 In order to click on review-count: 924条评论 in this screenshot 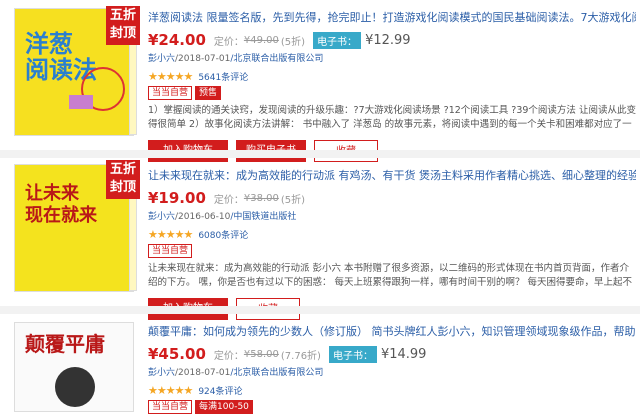, I will do `click(220, 390)`.